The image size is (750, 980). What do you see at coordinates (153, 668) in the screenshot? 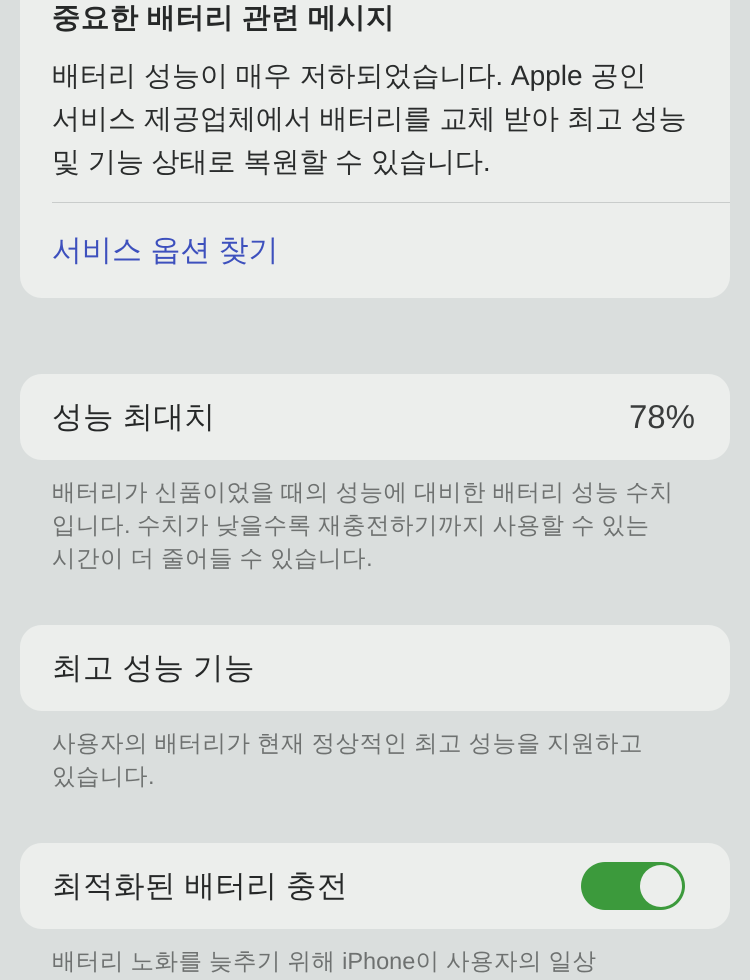
I see `row-label: 최고 성능 기능` at bounding box center [153, 668].